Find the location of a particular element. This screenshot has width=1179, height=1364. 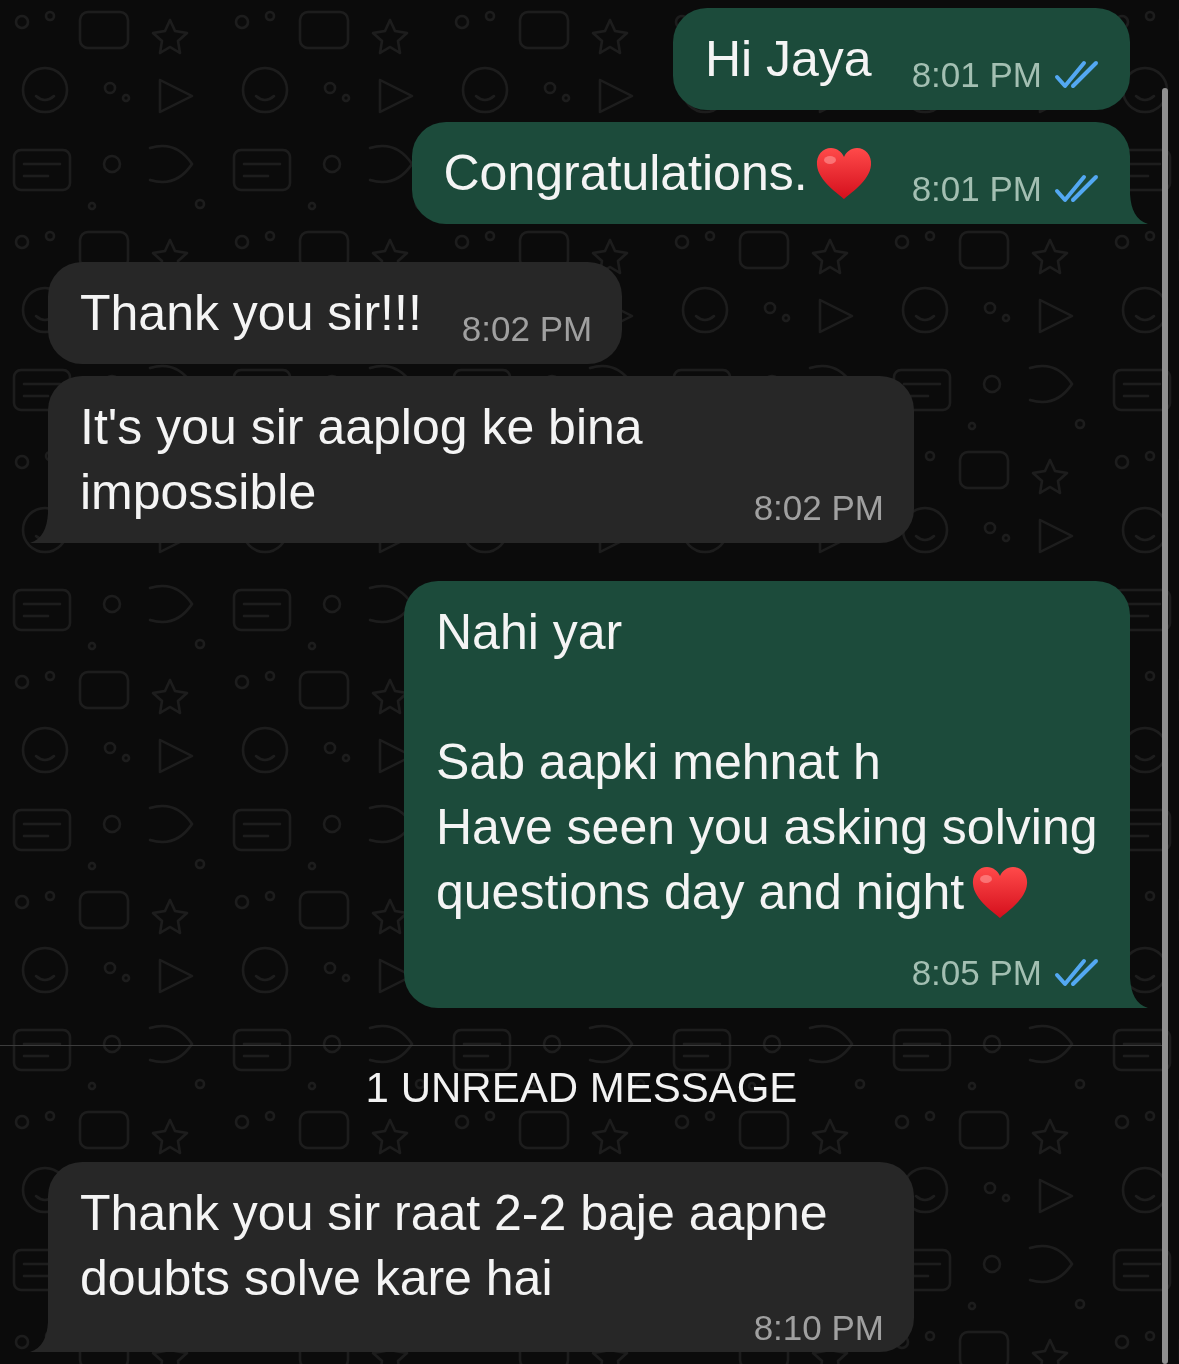

message-time: 8:05 PM is located at coordinates (976, 973).